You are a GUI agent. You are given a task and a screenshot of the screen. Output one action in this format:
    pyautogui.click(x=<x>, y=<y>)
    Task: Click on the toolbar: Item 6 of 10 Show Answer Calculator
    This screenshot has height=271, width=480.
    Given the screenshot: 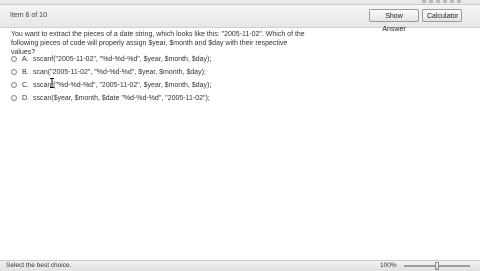 What is the action you would take?
    pyautogui.click(x=240, y=19)
    